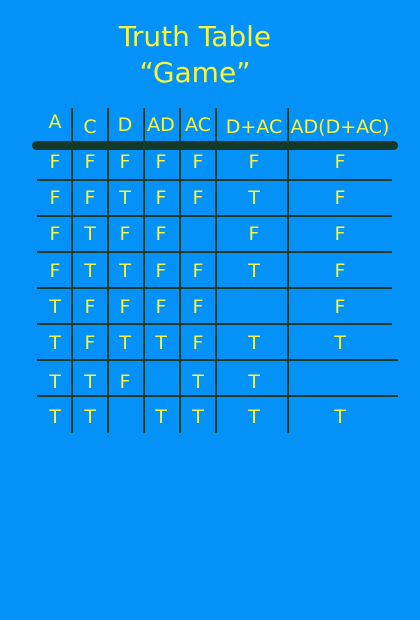 Image resolution: width=420 pixels, height=620 pixels. I want to click on column-header-1: A, so click(55, 122).